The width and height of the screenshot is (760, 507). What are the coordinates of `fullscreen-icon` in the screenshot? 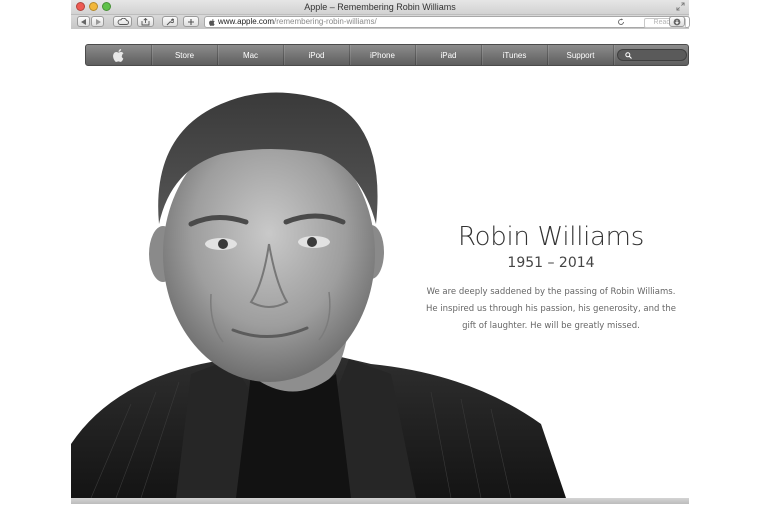 It's located at (680, 6).